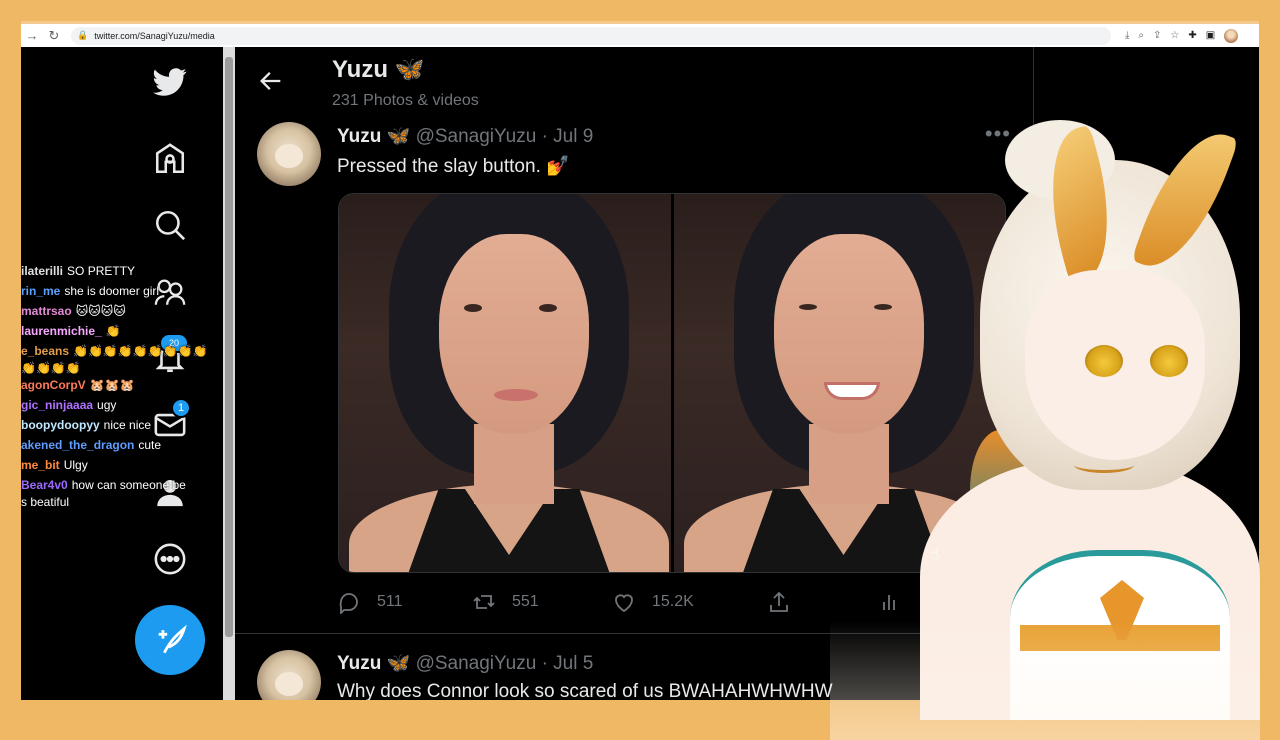 The image size is (1280, 740). Describe the element at coordinates (112, 385) in the screenshot. I see `chat-text: 🐹🐹🐹` at that location.